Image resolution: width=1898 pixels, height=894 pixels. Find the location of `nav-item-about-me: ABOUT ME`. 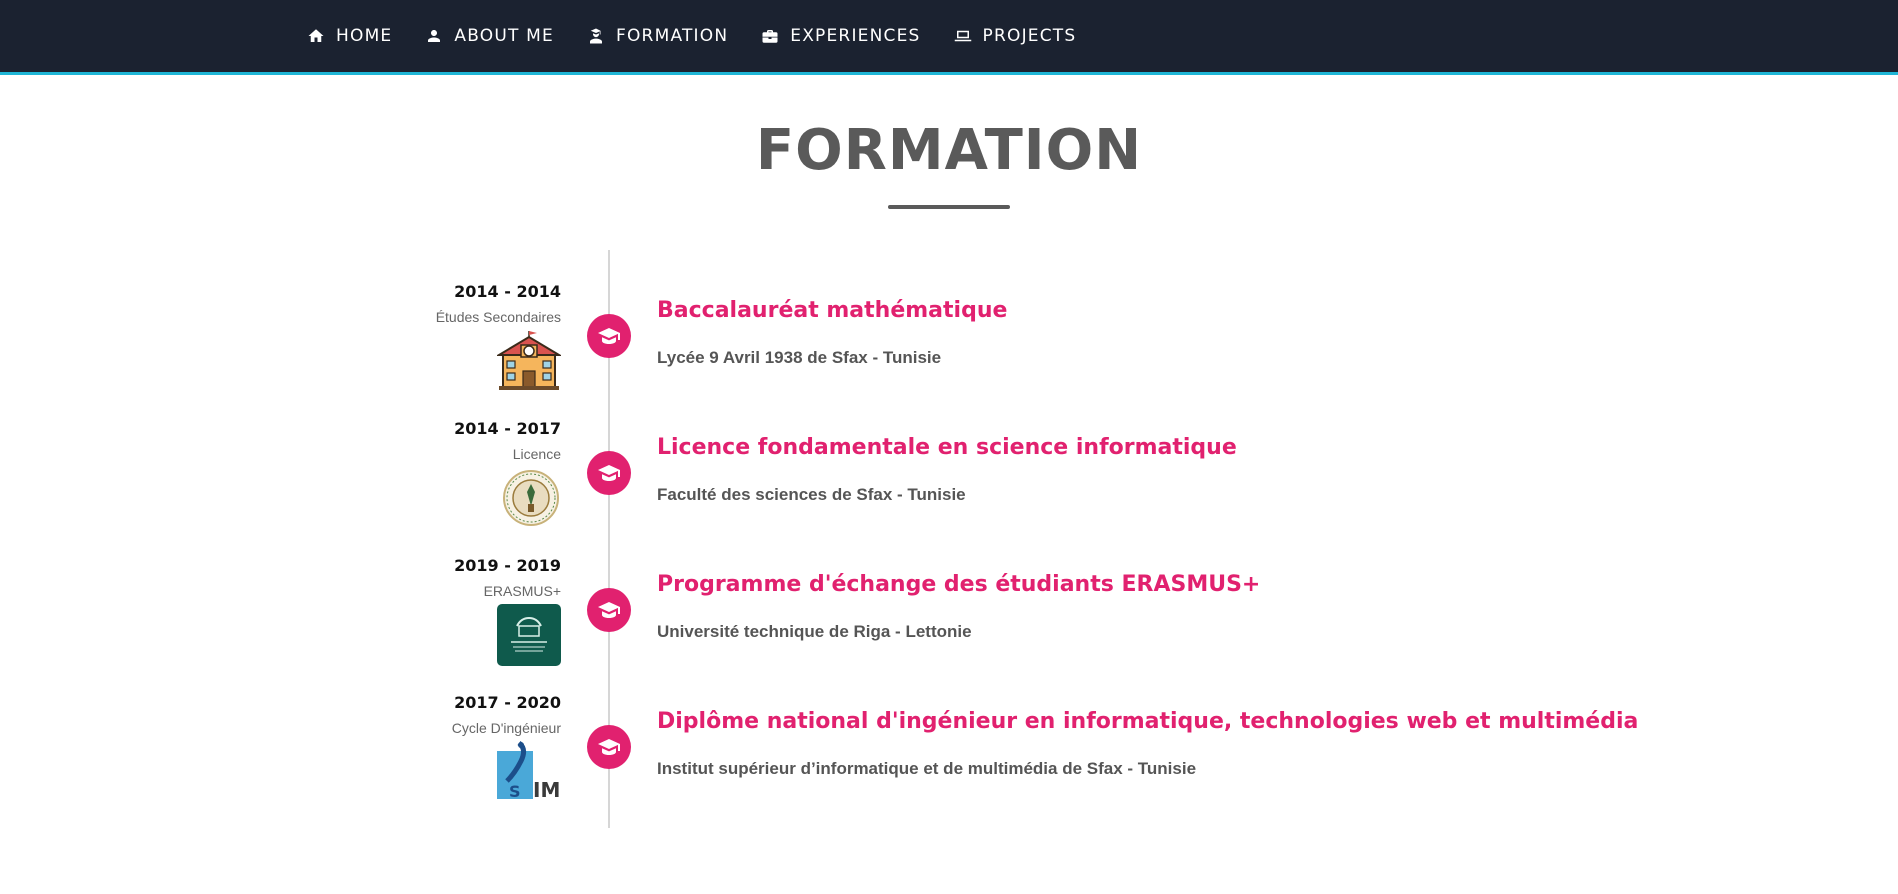

nav-item-about-me: ABOUT ME is located at coordinates (489, 36).